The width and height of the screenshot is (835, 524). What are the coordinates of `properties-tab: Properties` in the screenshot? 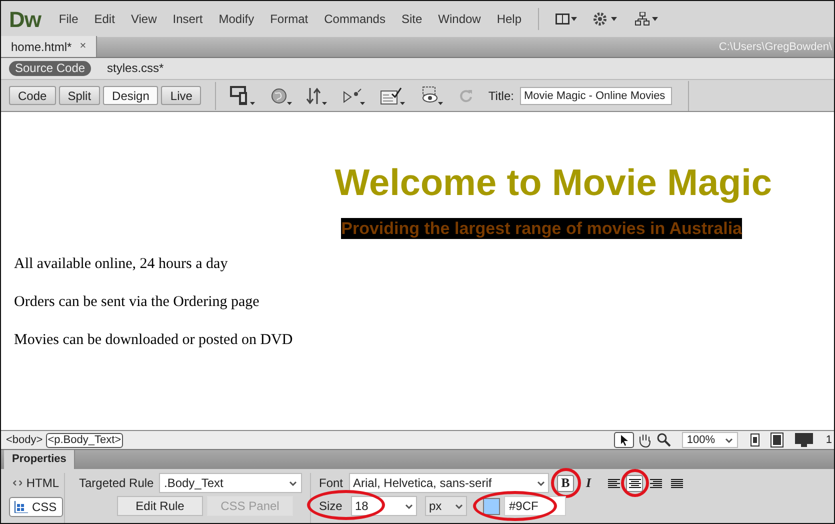 It's located at (40, 459).